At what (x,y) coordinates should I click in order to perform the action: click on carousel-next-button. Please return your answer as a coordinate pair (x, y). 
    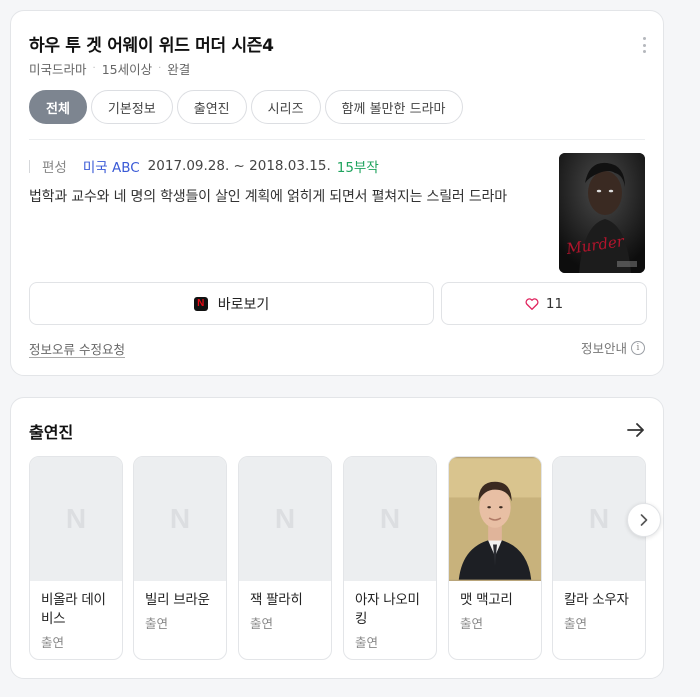
    Looking at the image, I should click on (644, 520).